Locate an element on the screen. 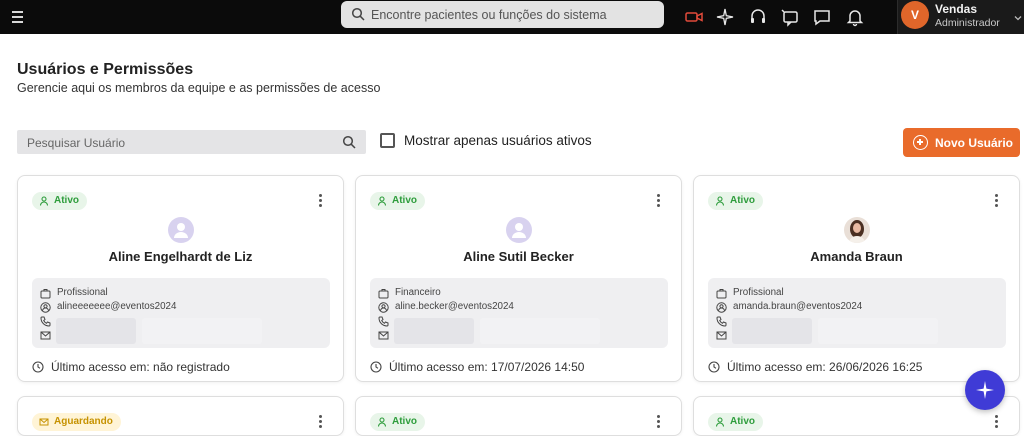  user-card: Aguardando is located at coordinates (180, 416).